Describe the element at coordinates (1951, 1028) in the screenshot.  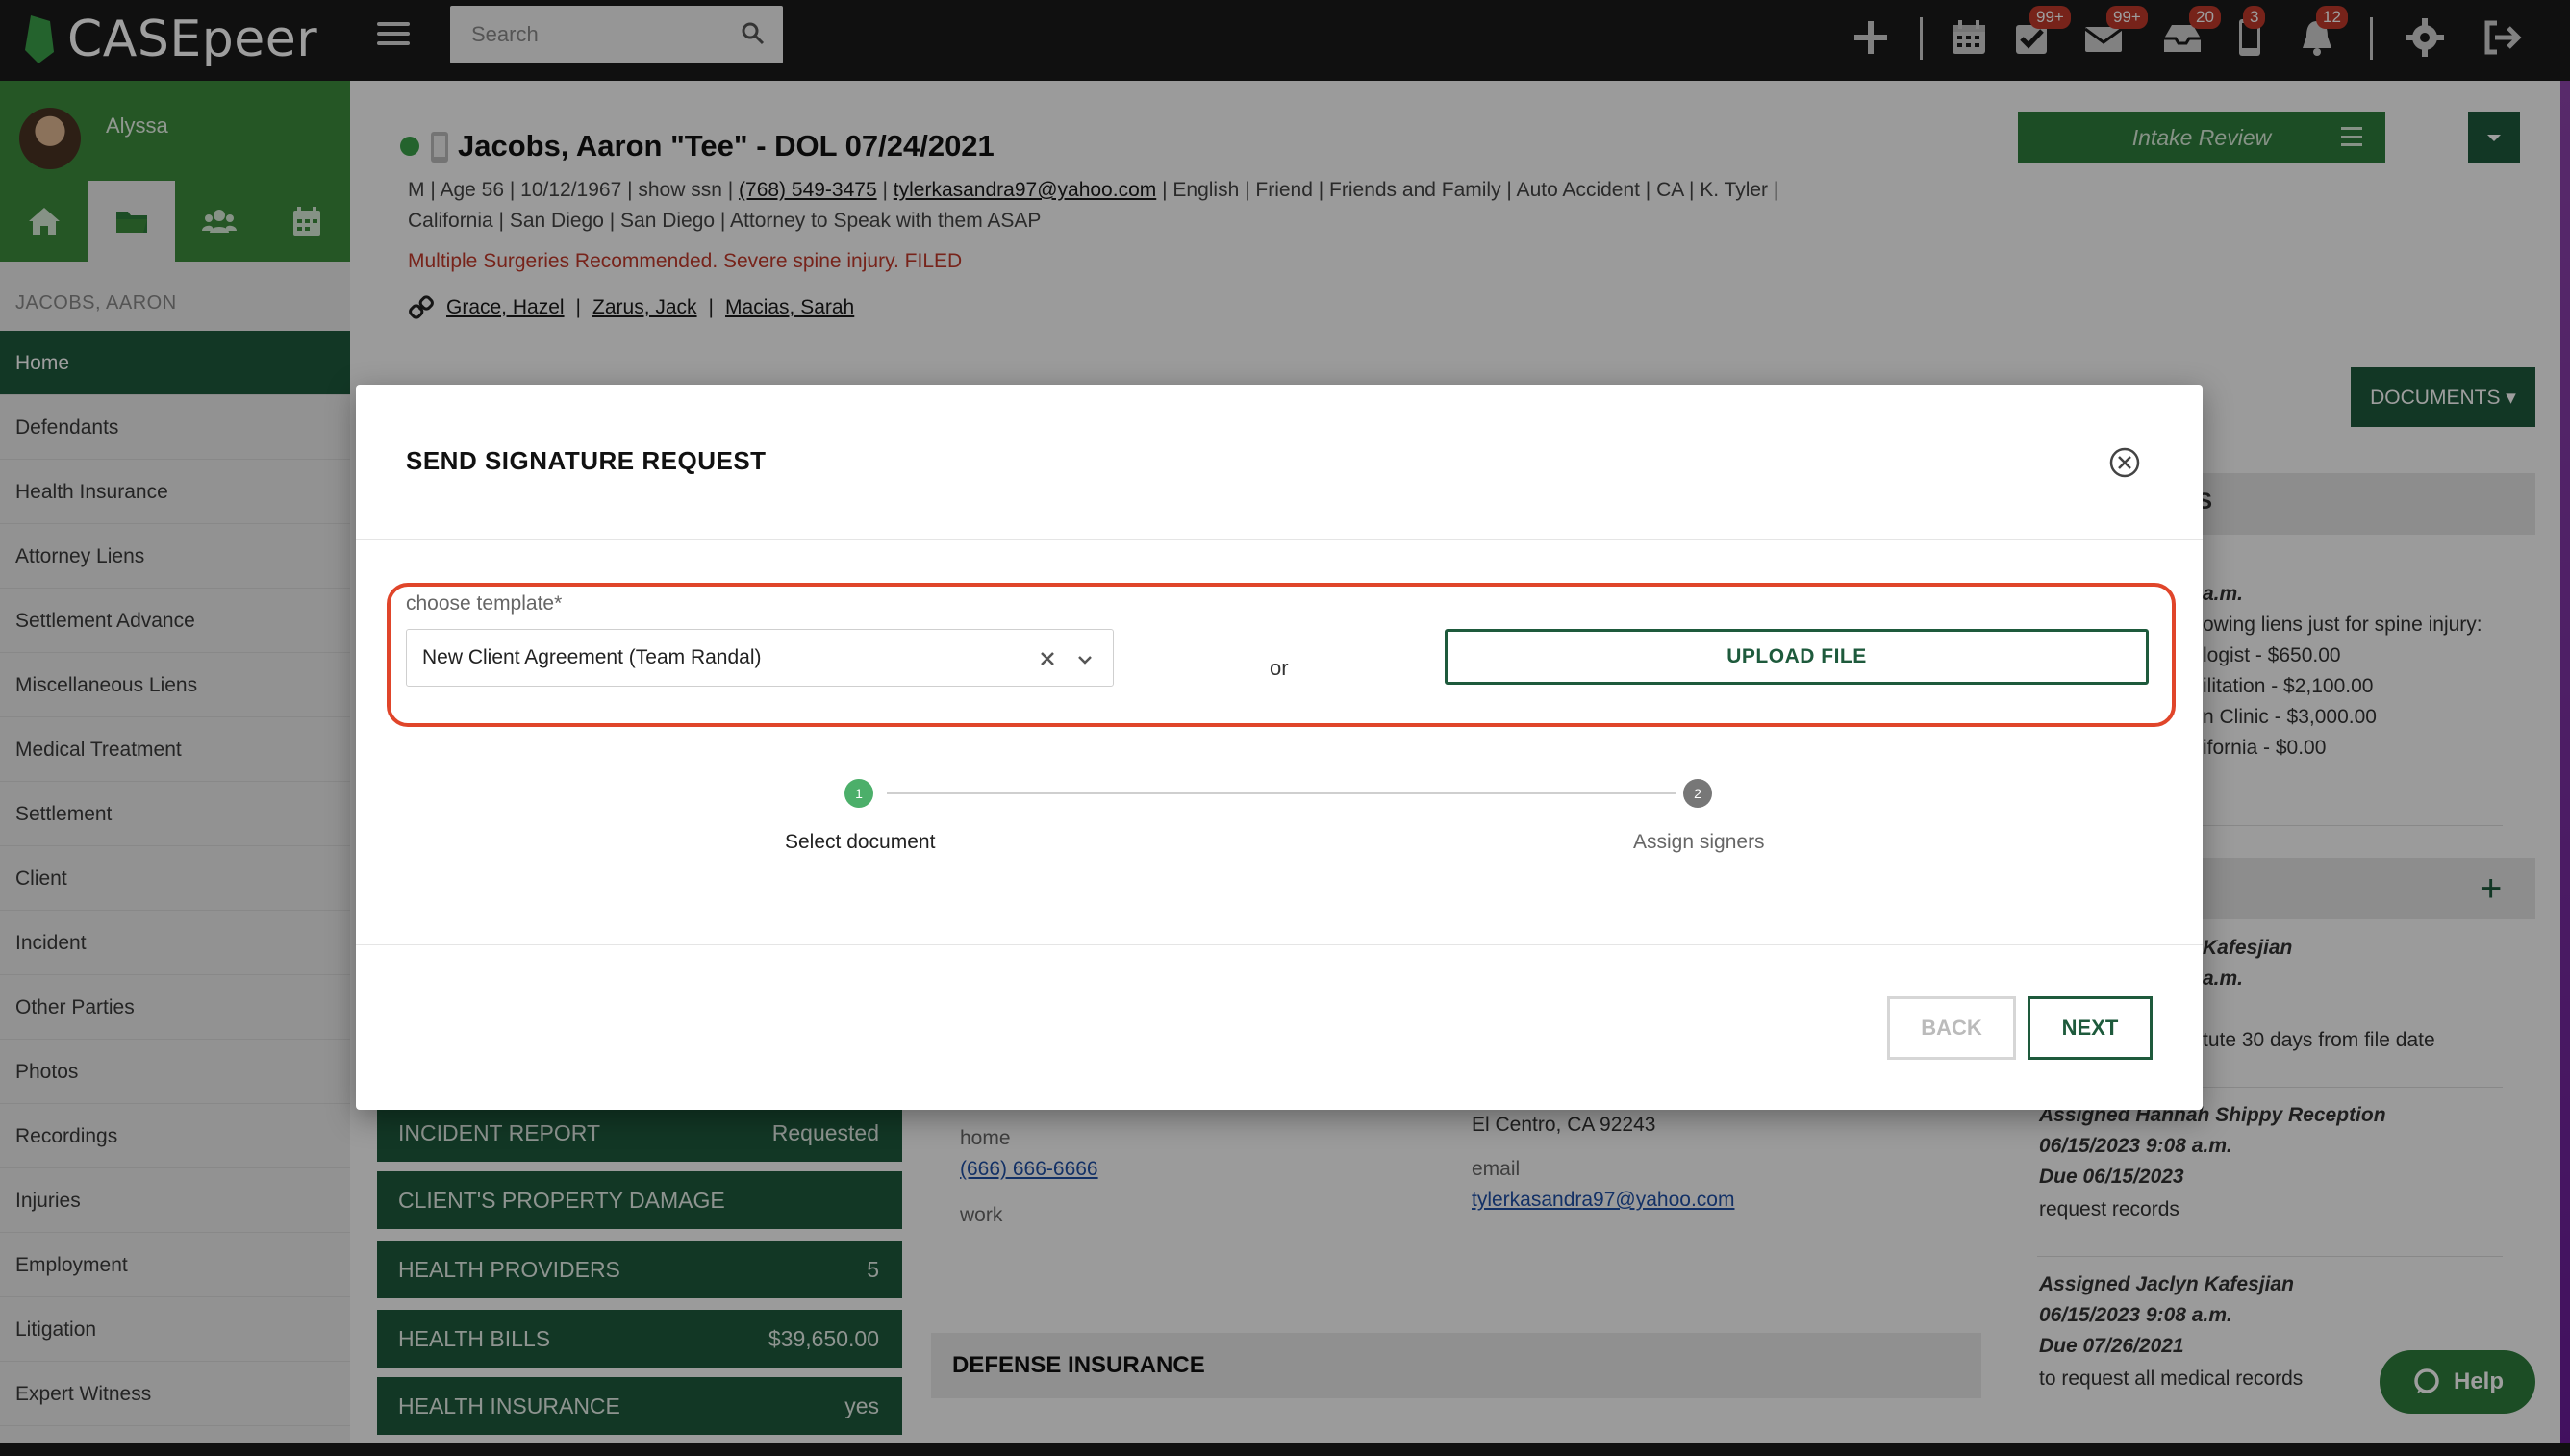
I see `back-button: BACK` at that location.